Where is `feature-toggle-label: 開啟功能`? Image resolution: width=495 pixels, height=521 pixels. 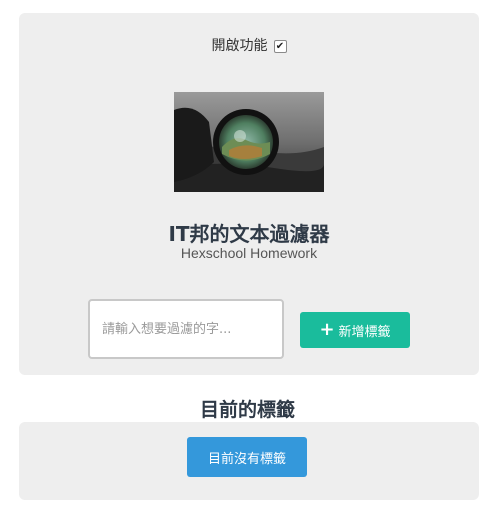 feature-toggle-label: 開啟功能 is located at coordinates (239, 46).